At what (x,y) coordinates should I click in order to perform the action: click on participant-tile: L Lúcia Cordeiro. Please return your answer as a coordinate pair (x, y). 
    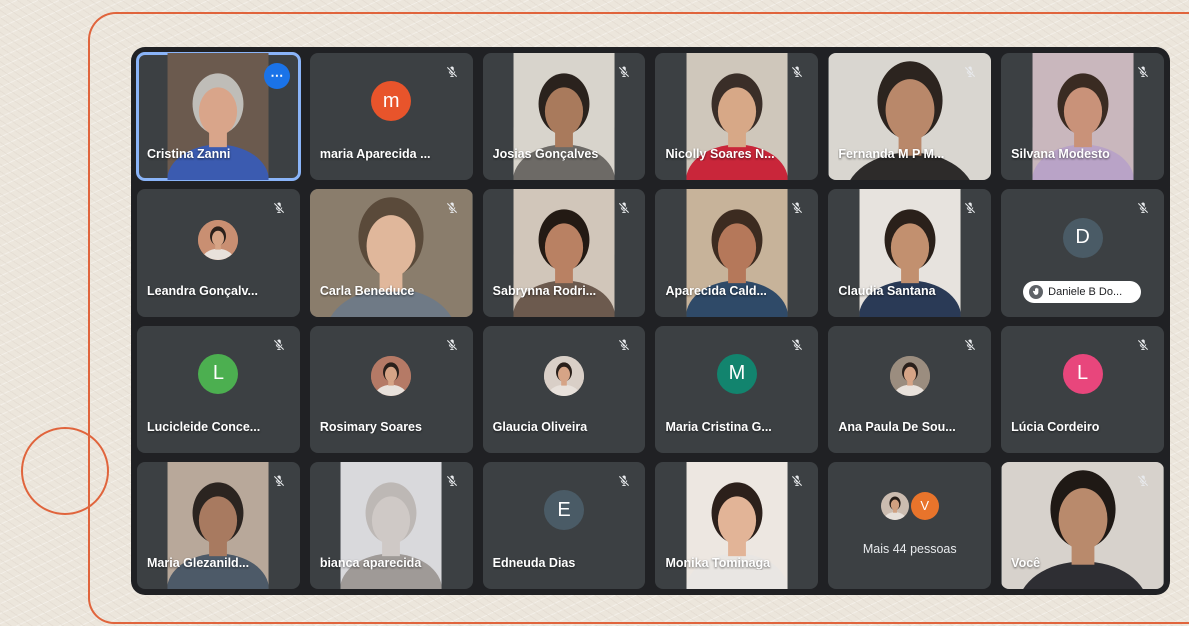
    Looking at the image, I should click on (1082, 389).